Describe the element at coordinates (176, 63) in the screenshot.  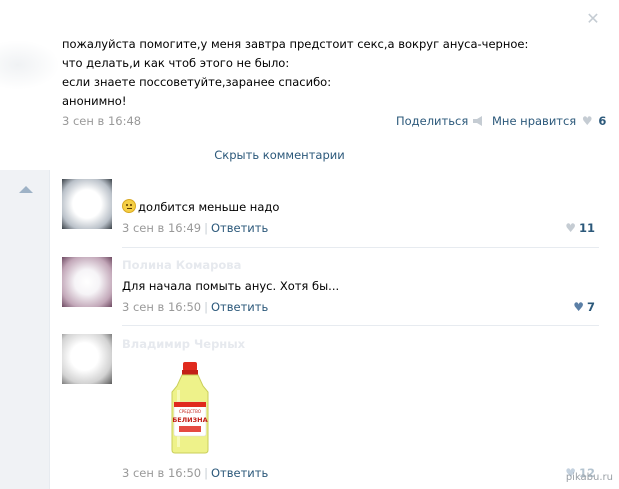
I see `post-line: что делать,и как чтоб этого не было:` at that location.